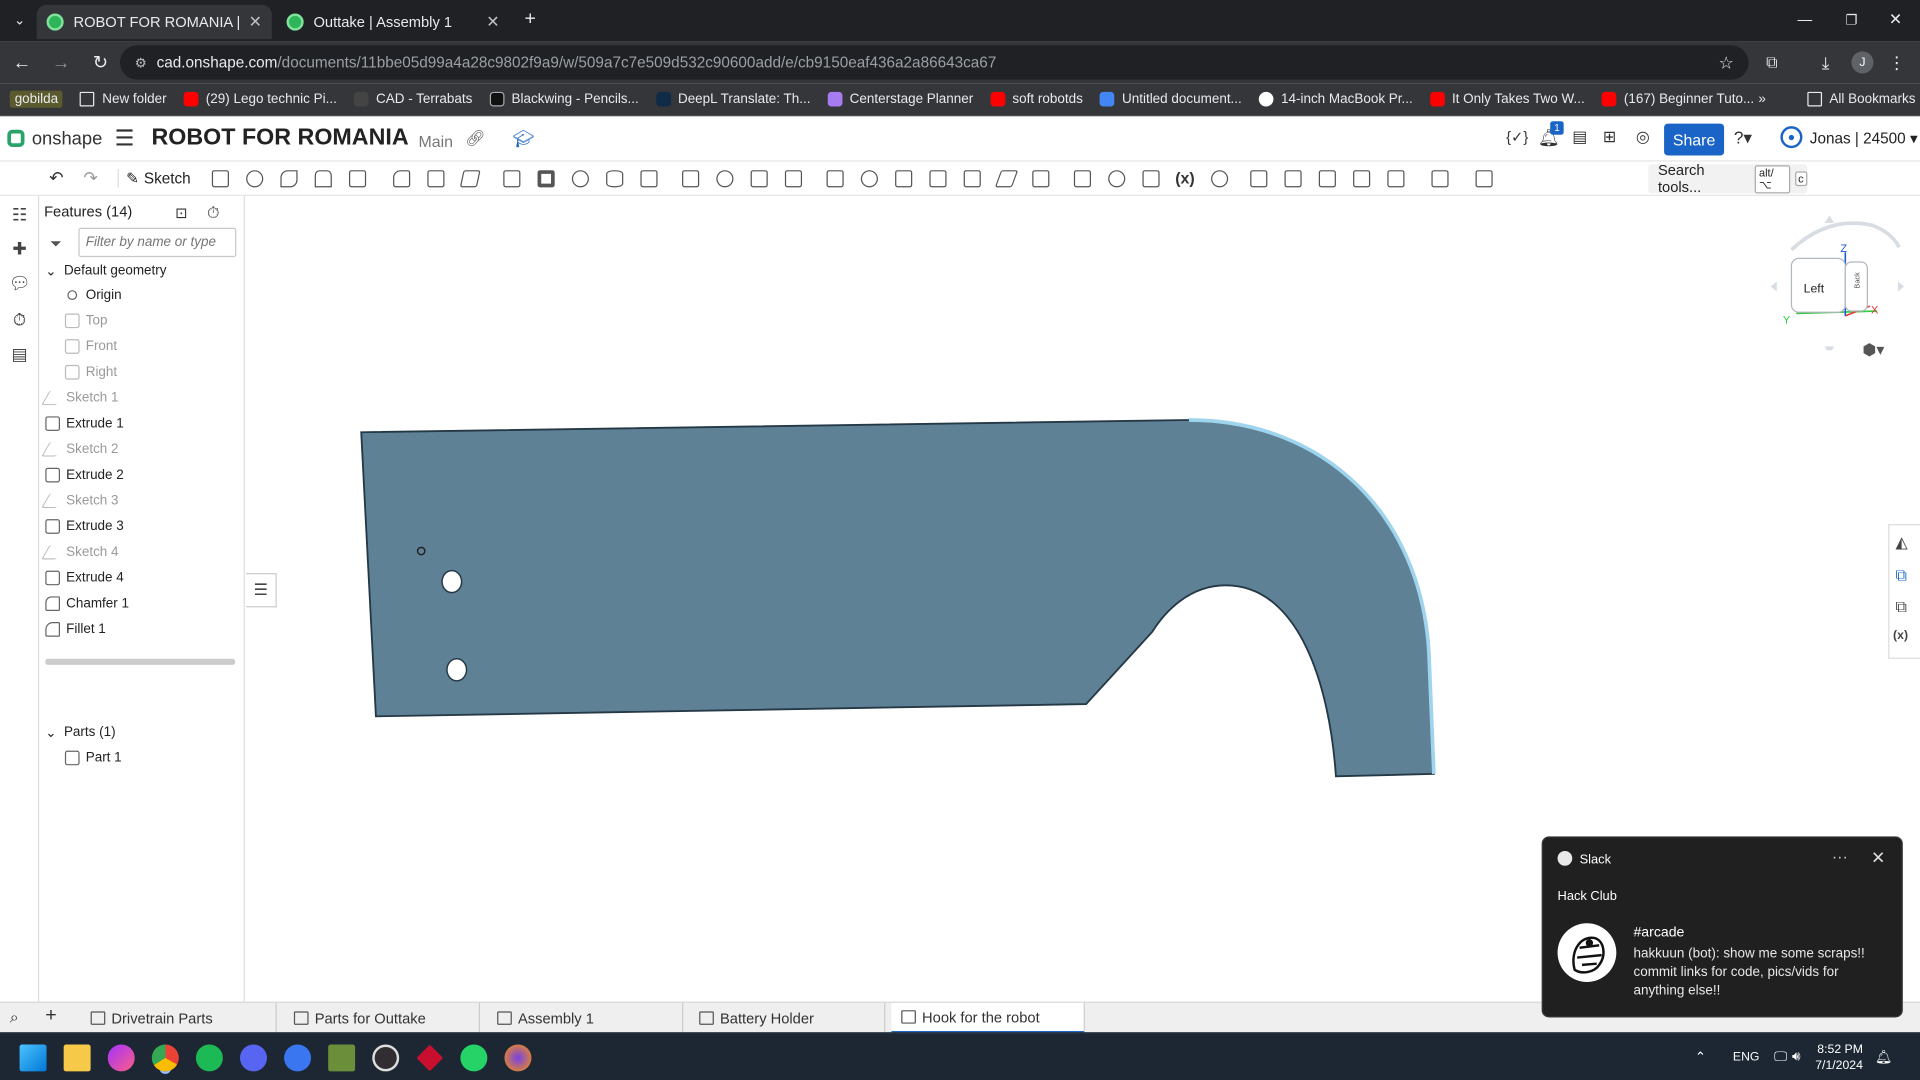 This screenshot has width=1920, height=1080. What do you see at coordinates (903, 178) in the screenshot?
I see `move-face-tool-icon` at bounding box center [903, 178].